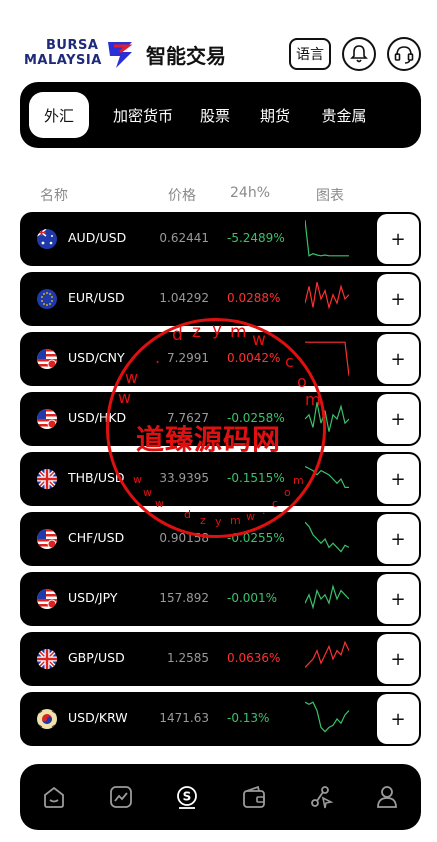 Image resolution: width=437 pixels, height=842 pixels. What do you see at coordinates (220, 299) in the screenshot?
I see `quote-row: EUR/USD 1.04292 0.0288% +` at bounding box center [220, 299].